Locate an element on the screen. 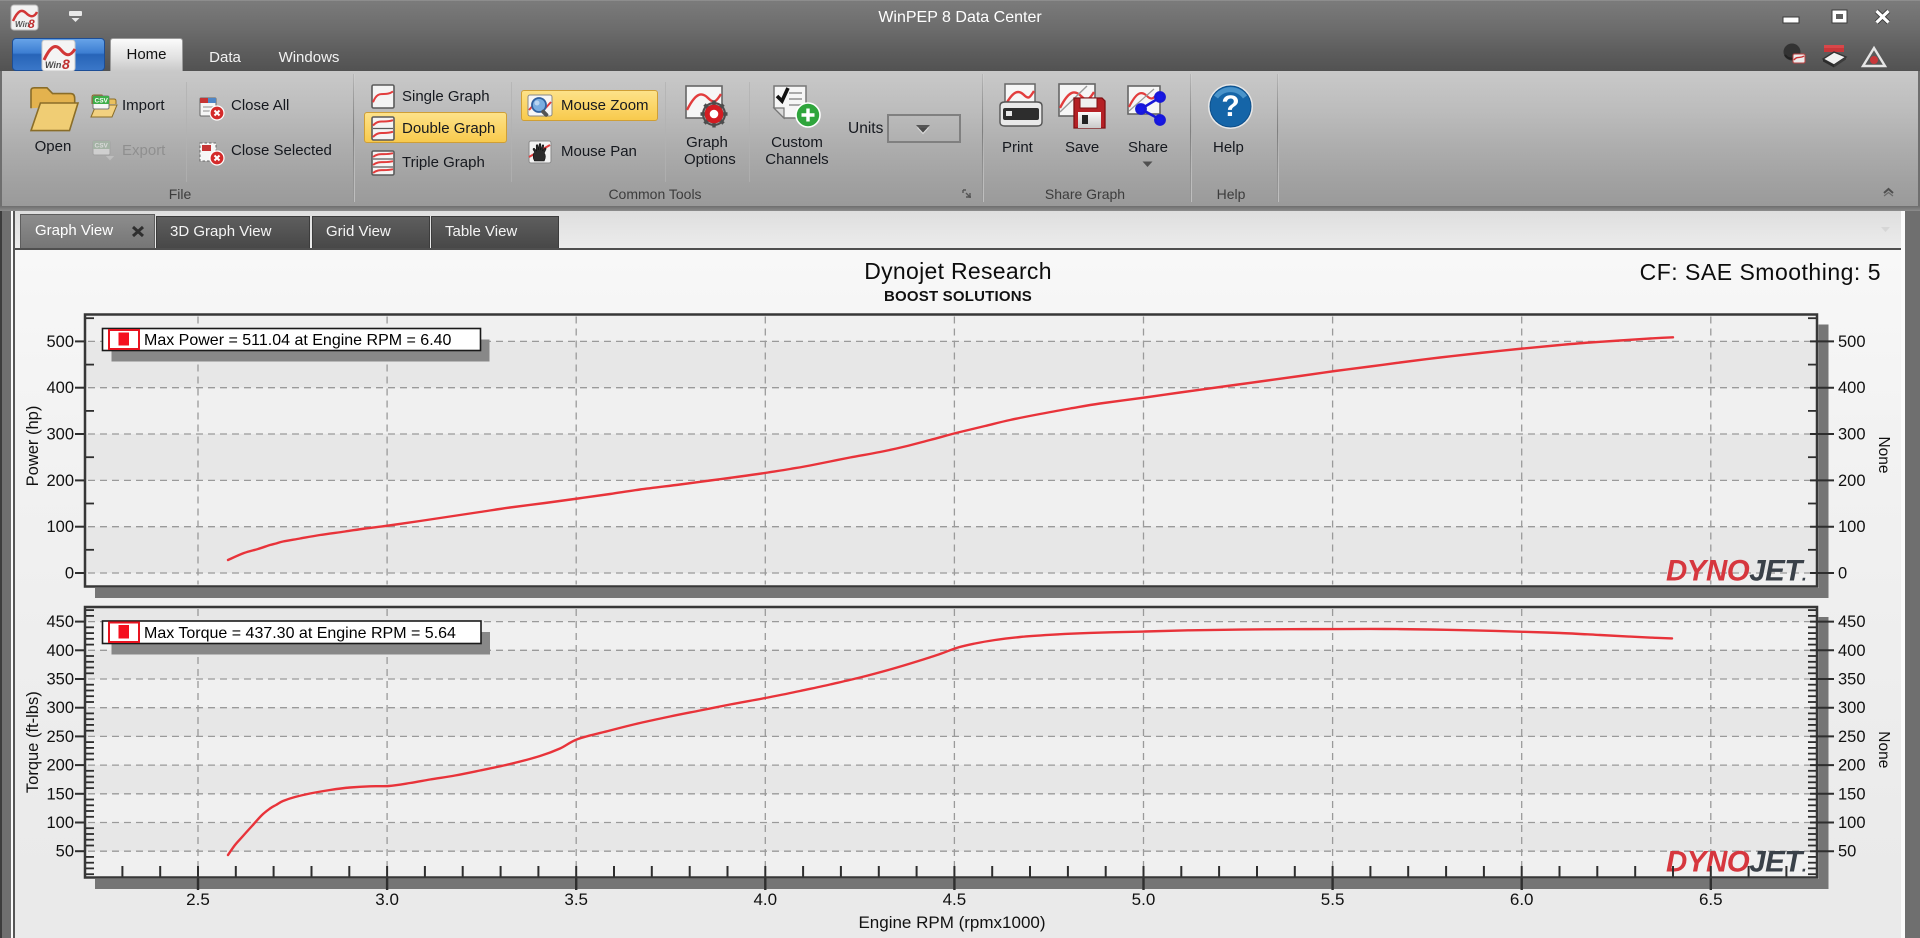  svg-text: 3.0 is located at coordinates (387, 899).